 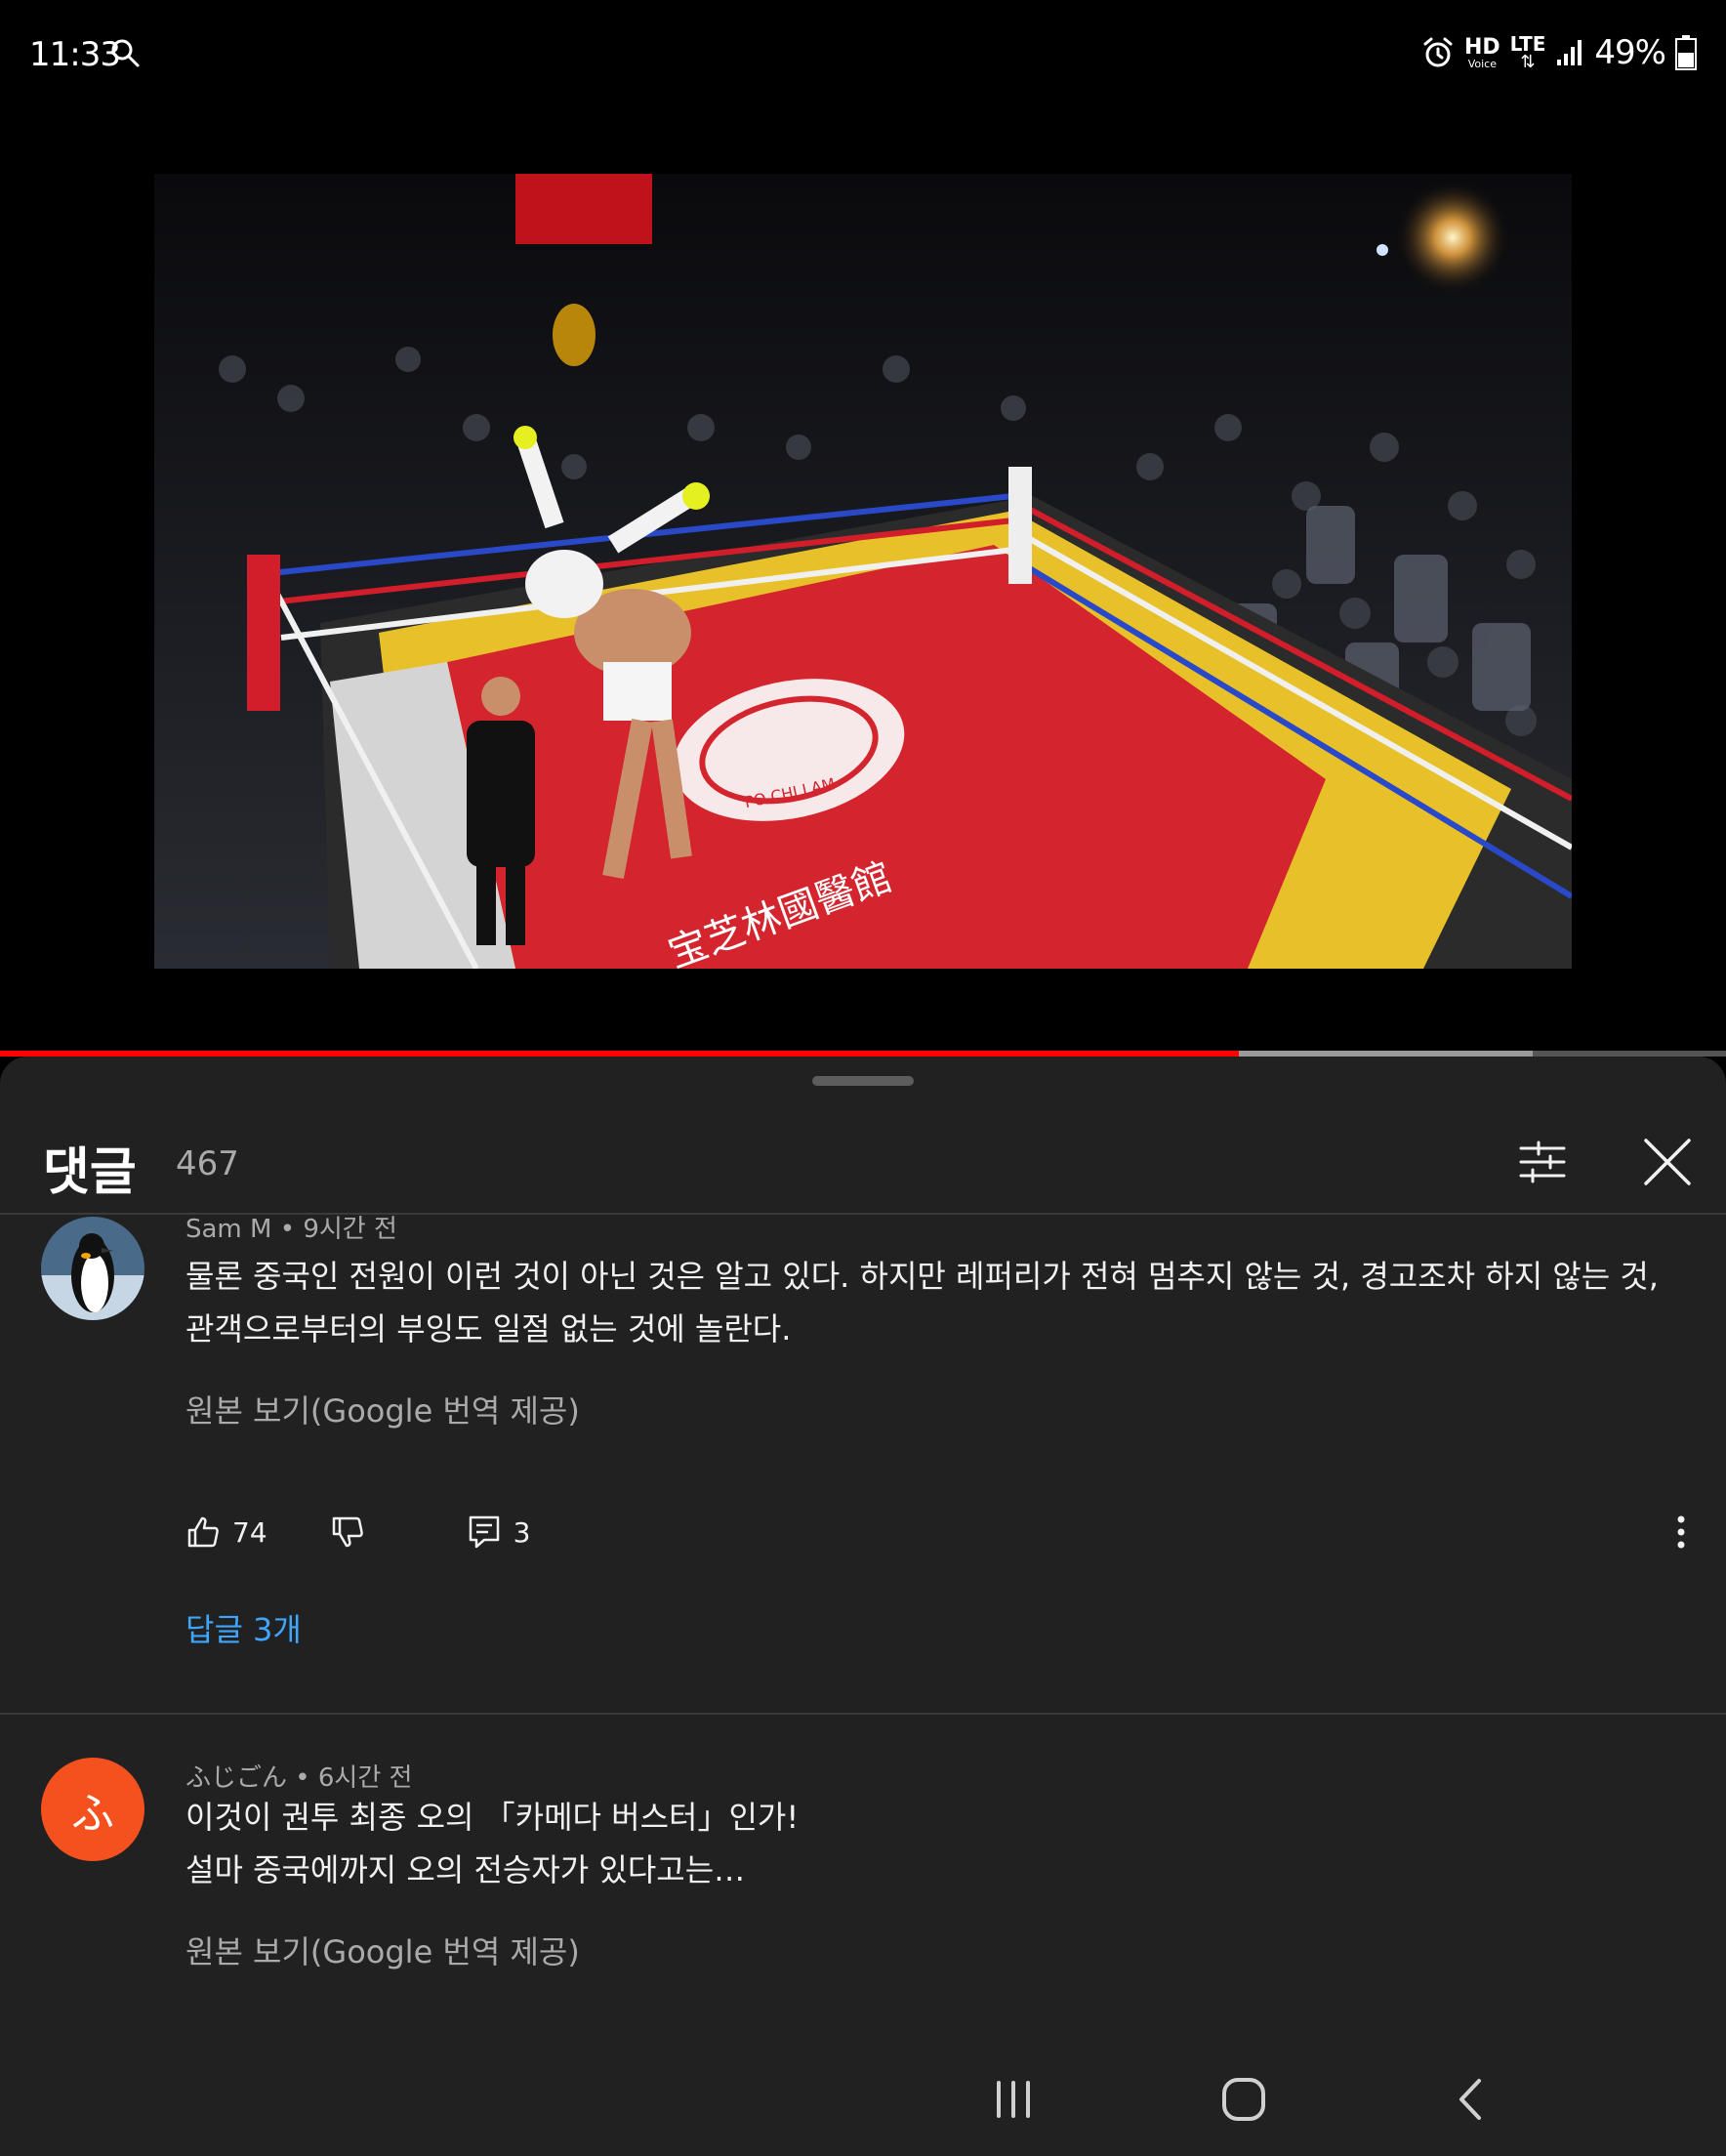 I want to click on comment-meta: Sam M • 9시간 전, so click(x=291, y=1227).